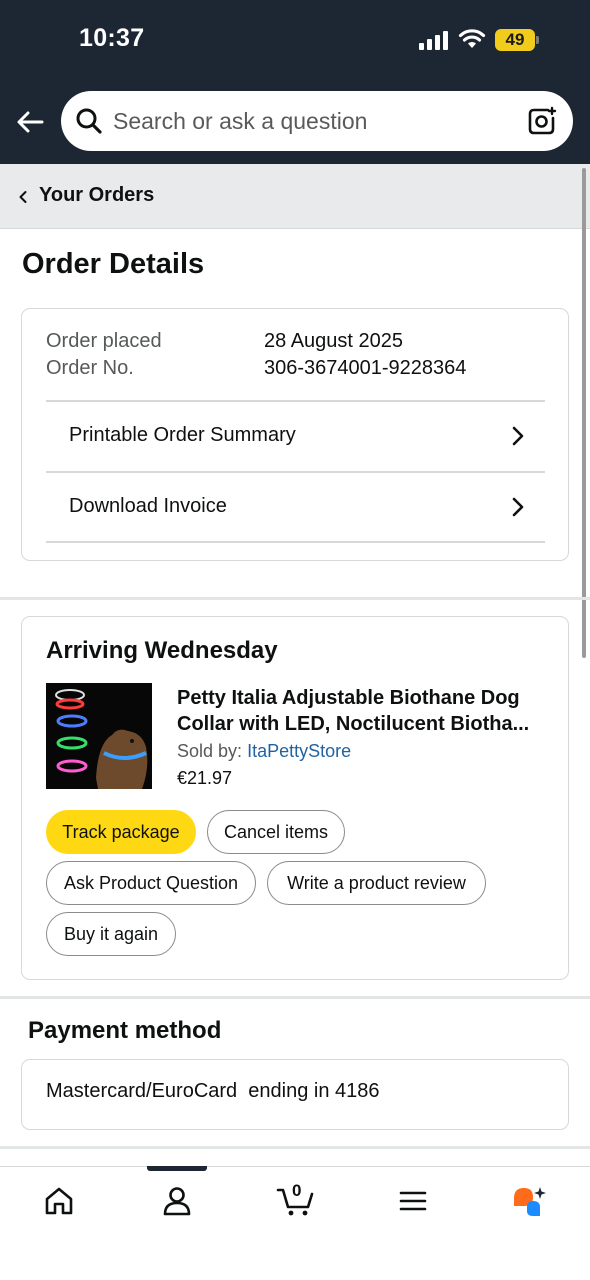 Image resolution: width=590 pixels, height=1280 pixels. Describe the element at coordinates (472, 38) in the screenshot. I see `wifi-icon` at that location.